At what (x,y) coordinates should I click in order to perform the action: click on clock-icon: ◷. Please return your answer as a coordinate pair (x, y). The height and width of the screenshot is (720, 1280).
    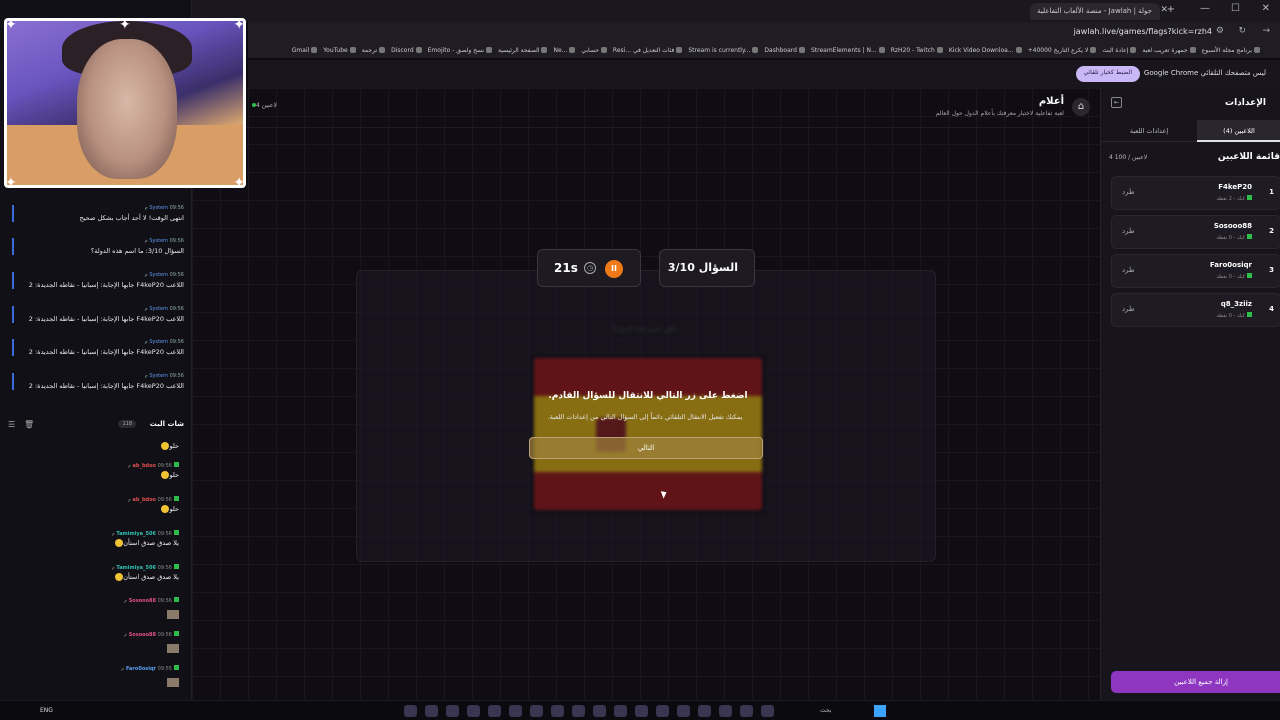
    Looking at the image, I should click on (590, 268).